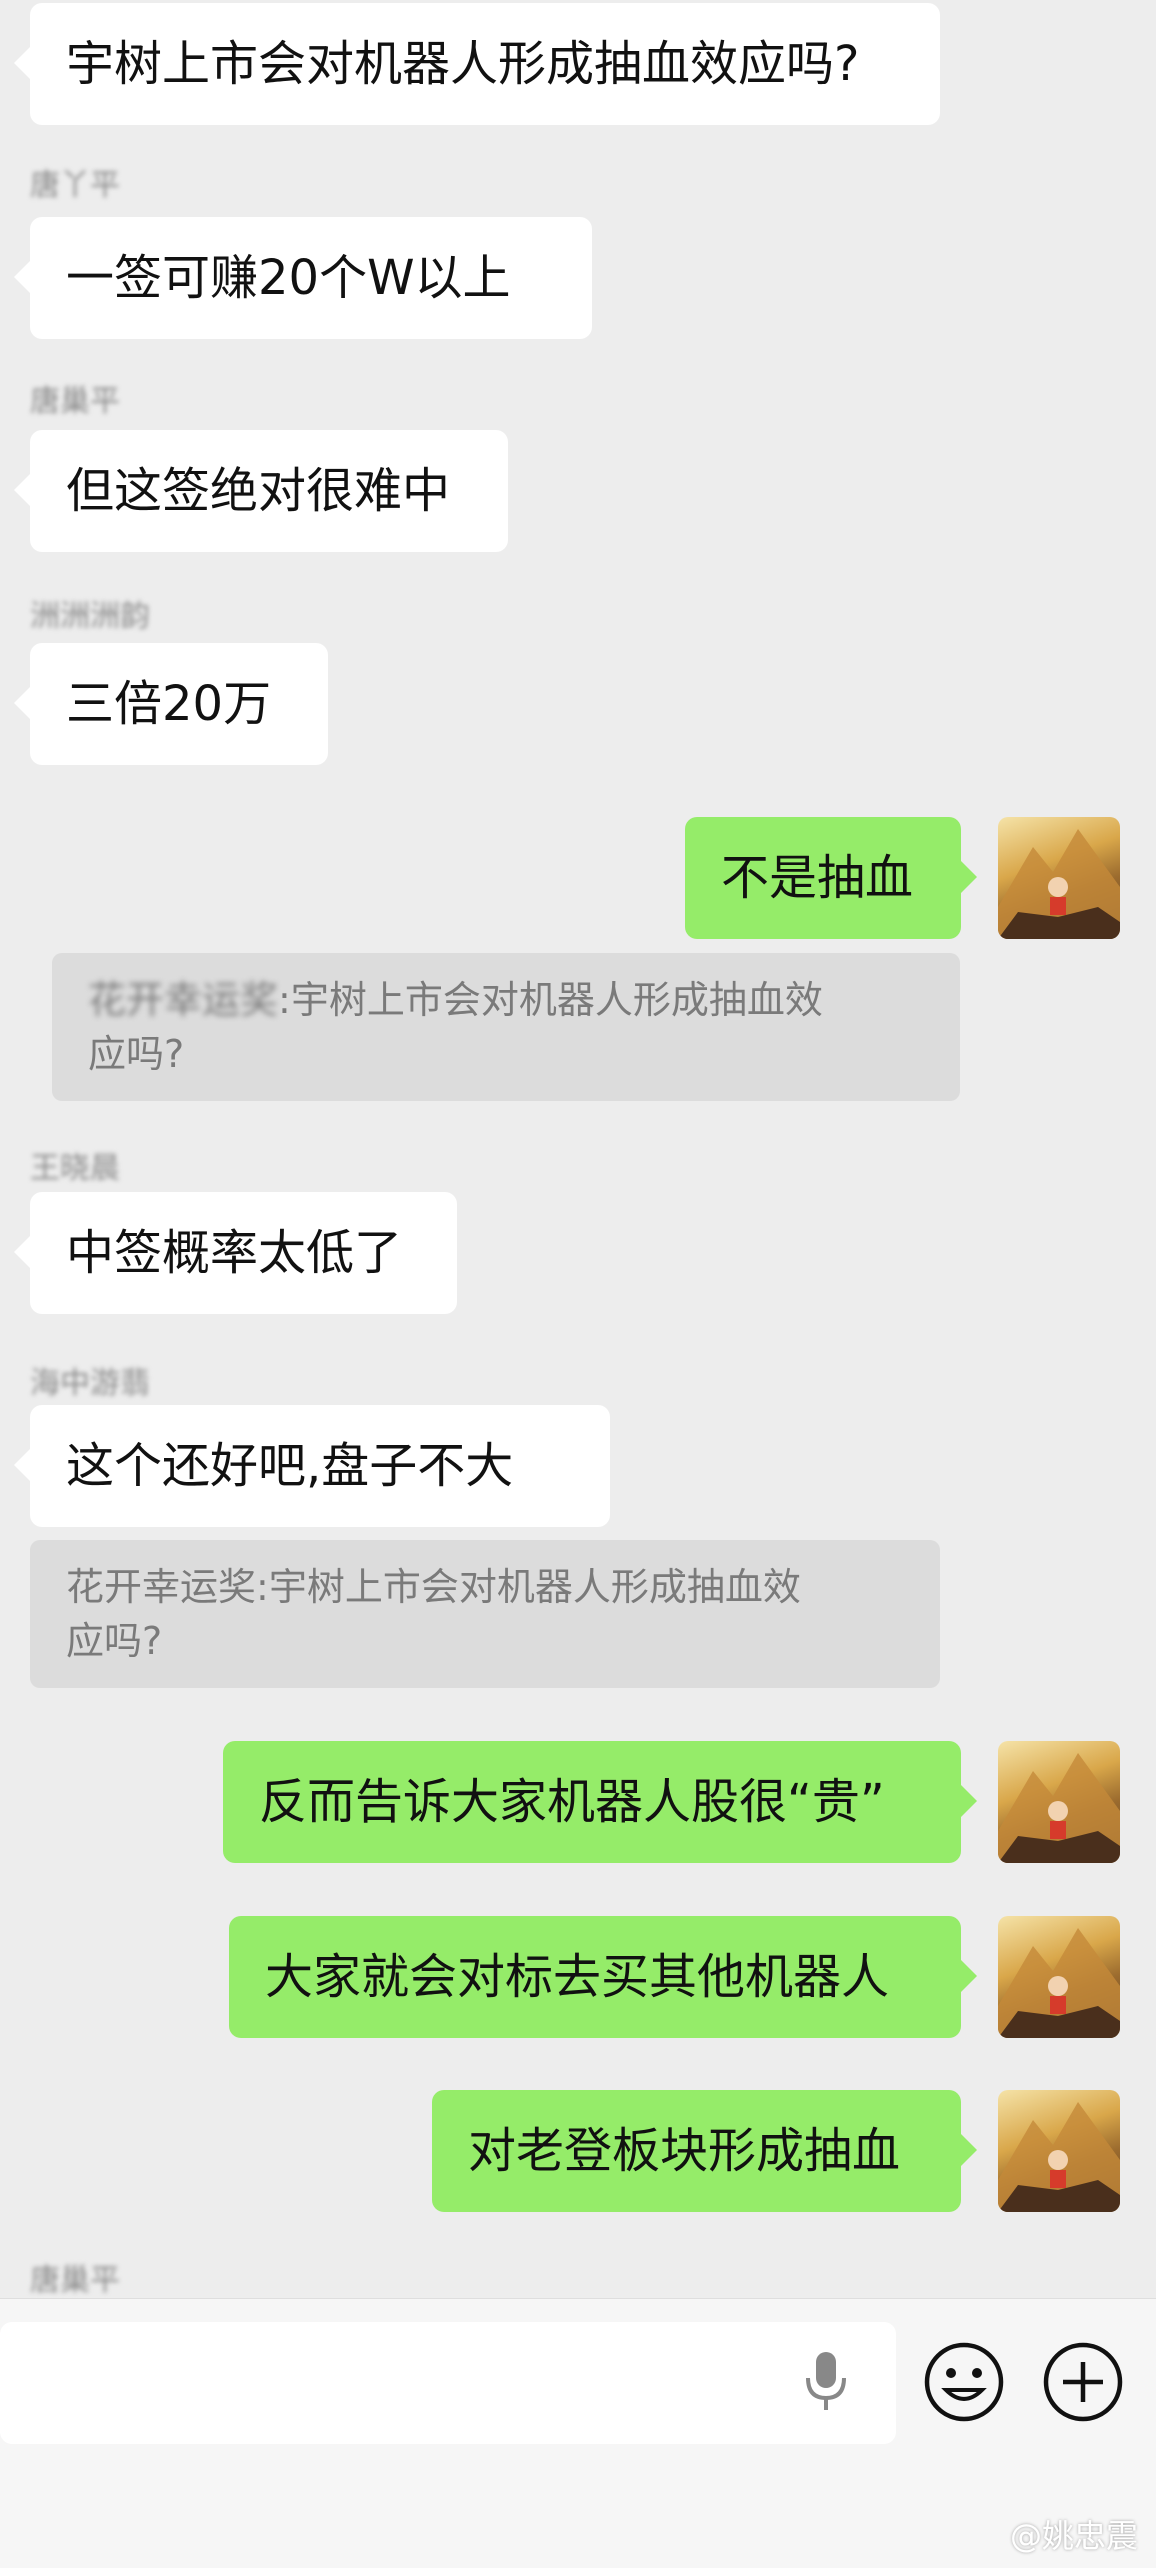  What do you see at coordinates (171, 704) in the screenshot?
I see `message-bubble: 三倍20万` at bounding box center [171, 704].